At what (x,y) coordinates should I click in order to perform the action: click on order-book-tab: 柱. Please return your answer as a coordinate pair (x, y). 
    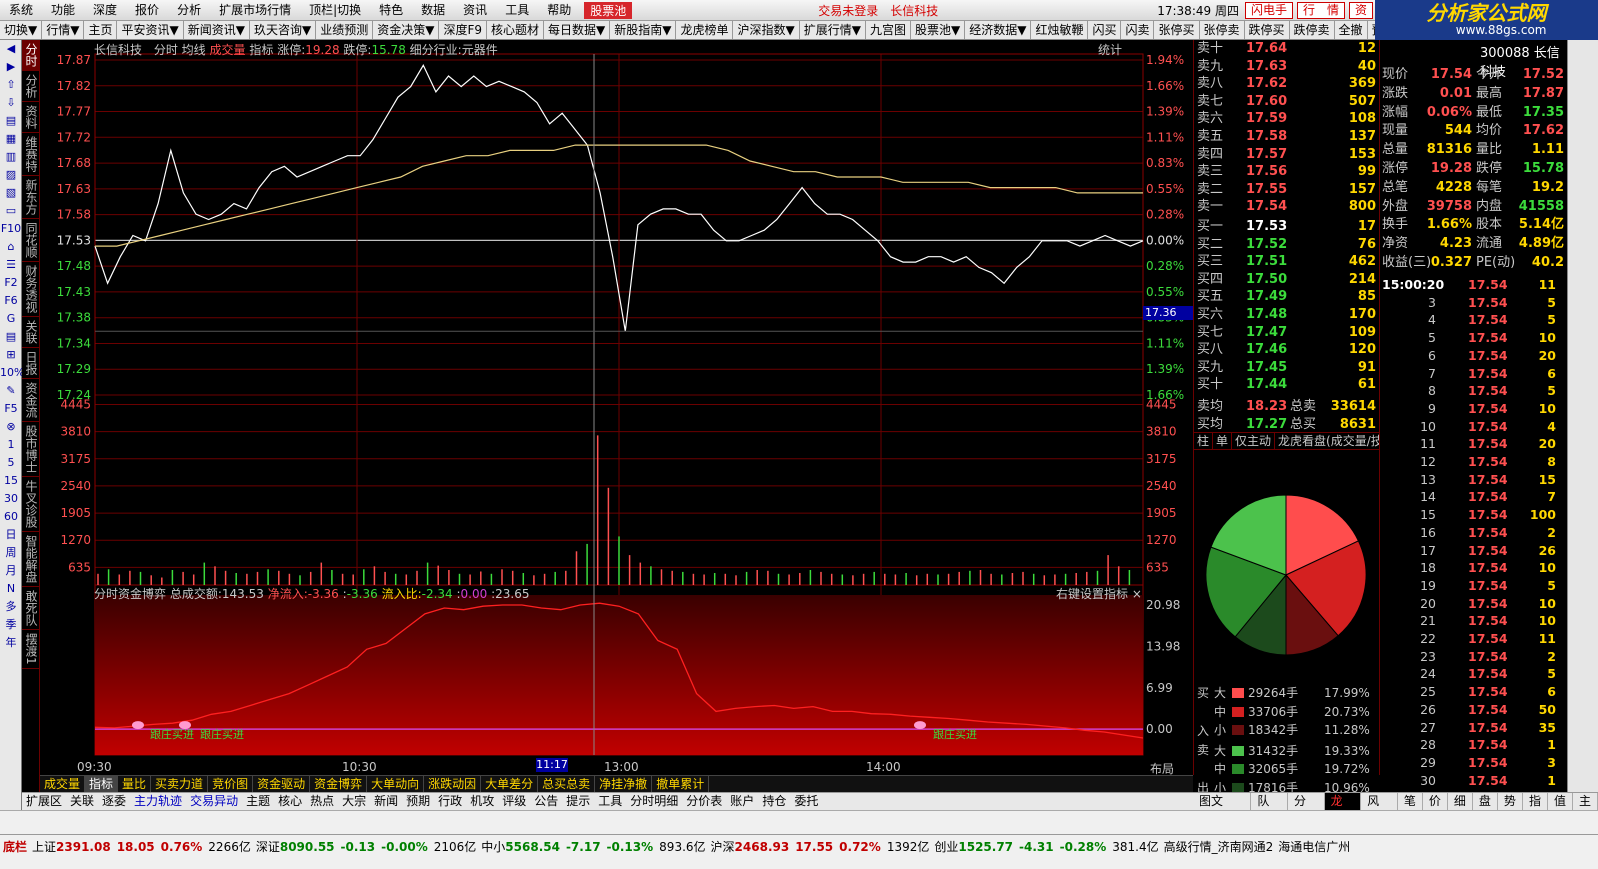
    Looking at the image, I should click on (1204, 441).